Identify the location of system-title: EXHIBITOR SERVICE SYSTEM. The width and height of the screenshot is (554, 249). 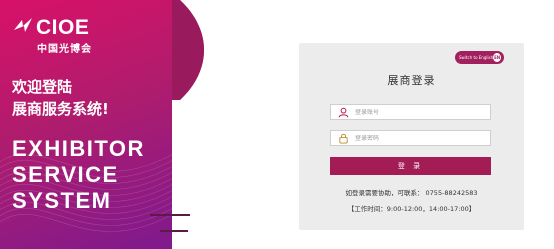
(78, 175).